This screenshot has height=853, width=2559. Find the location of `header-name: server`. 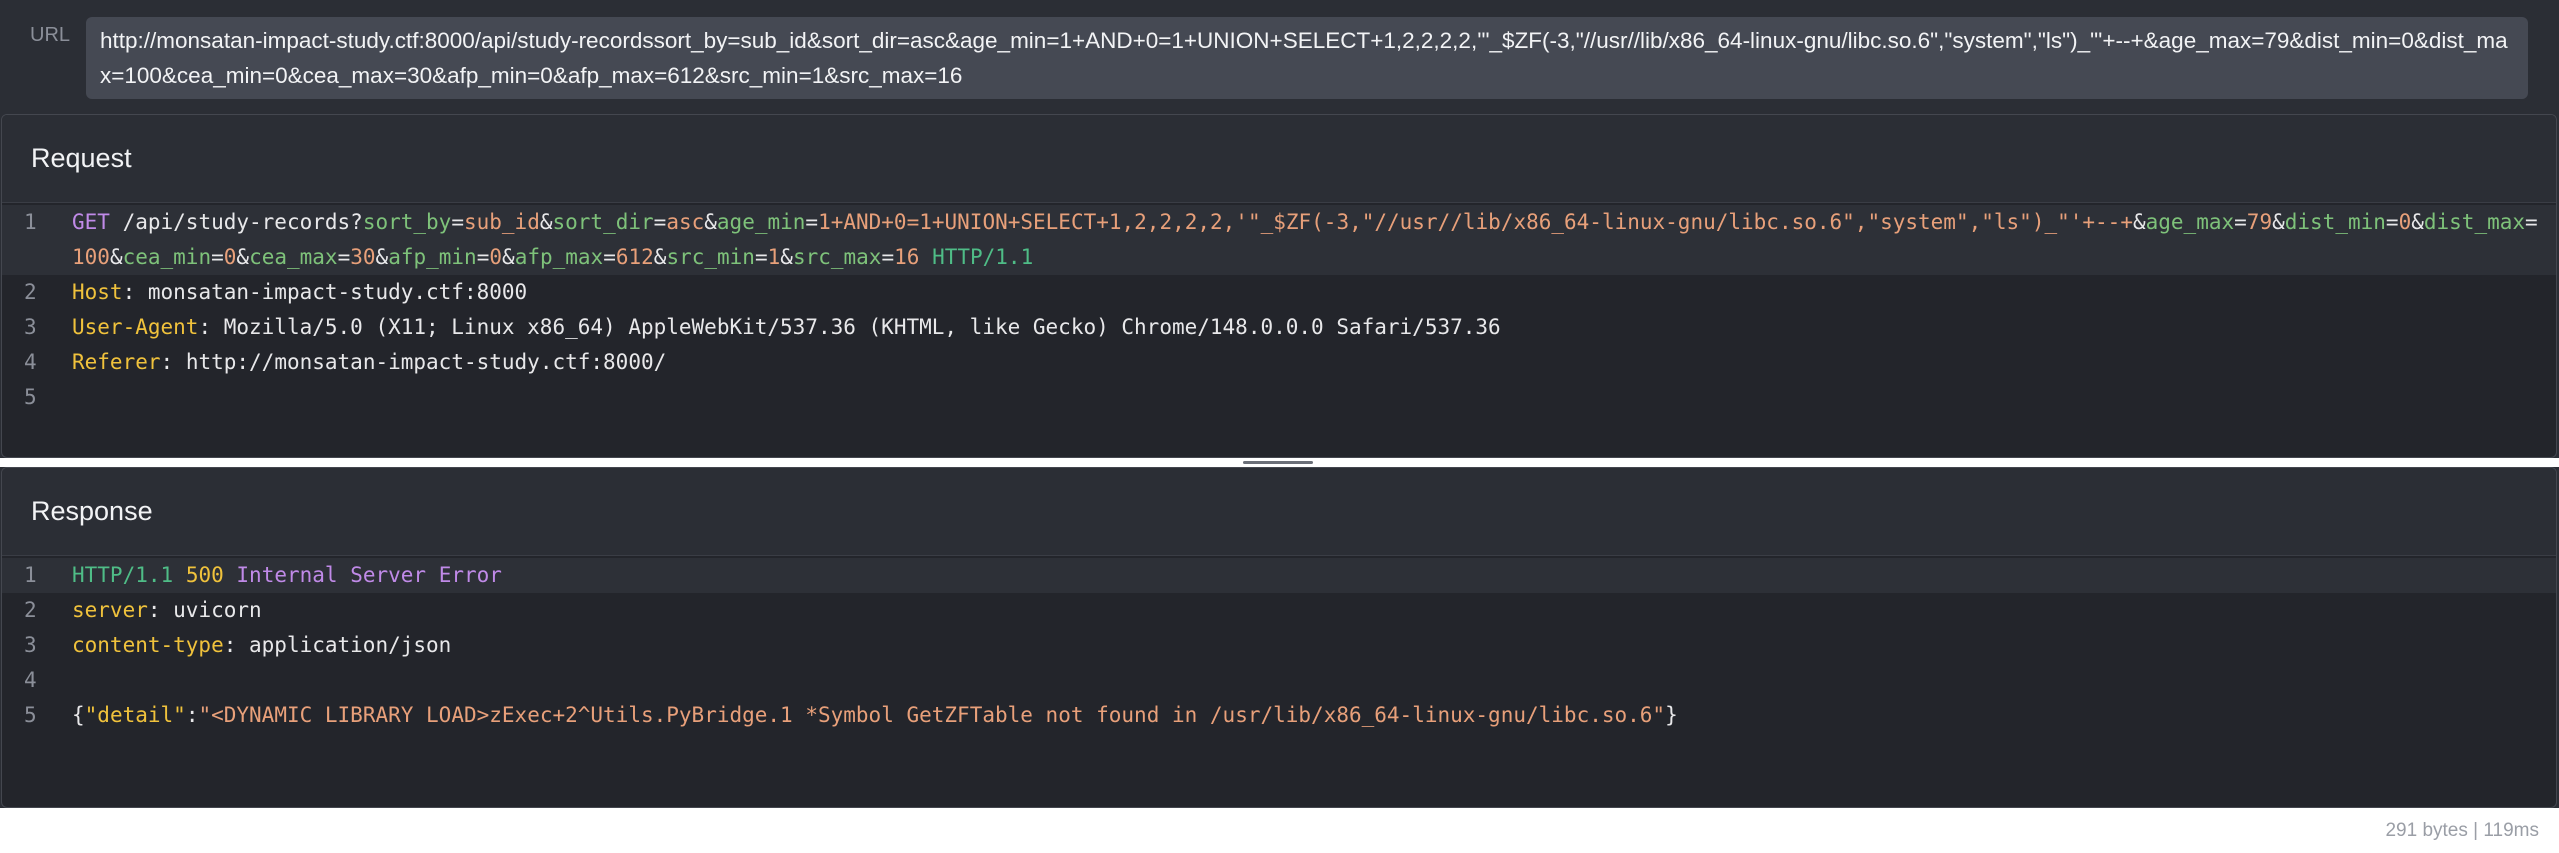

header-name: server is located at coordinates (110, 610).